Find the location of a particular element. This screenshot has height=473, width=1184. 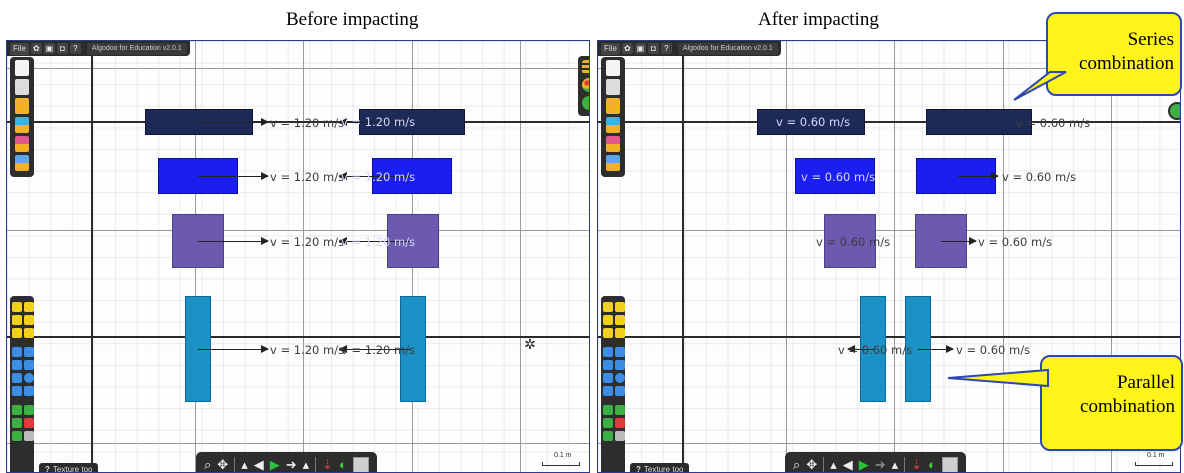

left-toolbar is located at coordinates (613, 117).